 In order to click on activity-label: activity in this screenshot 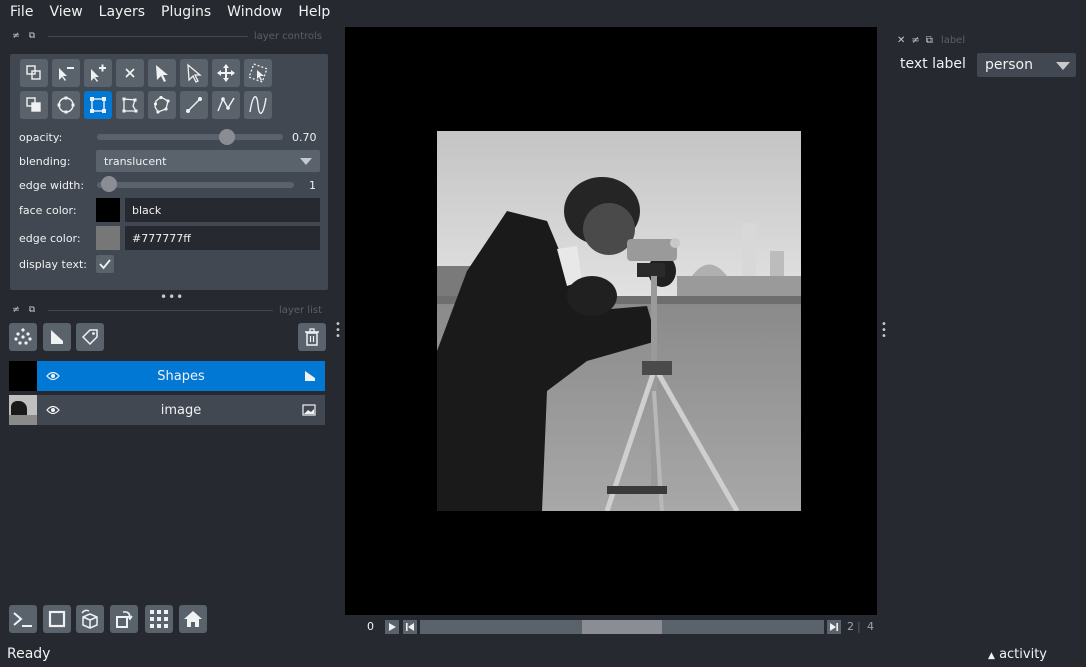, I will do `click(1023, 654)`.